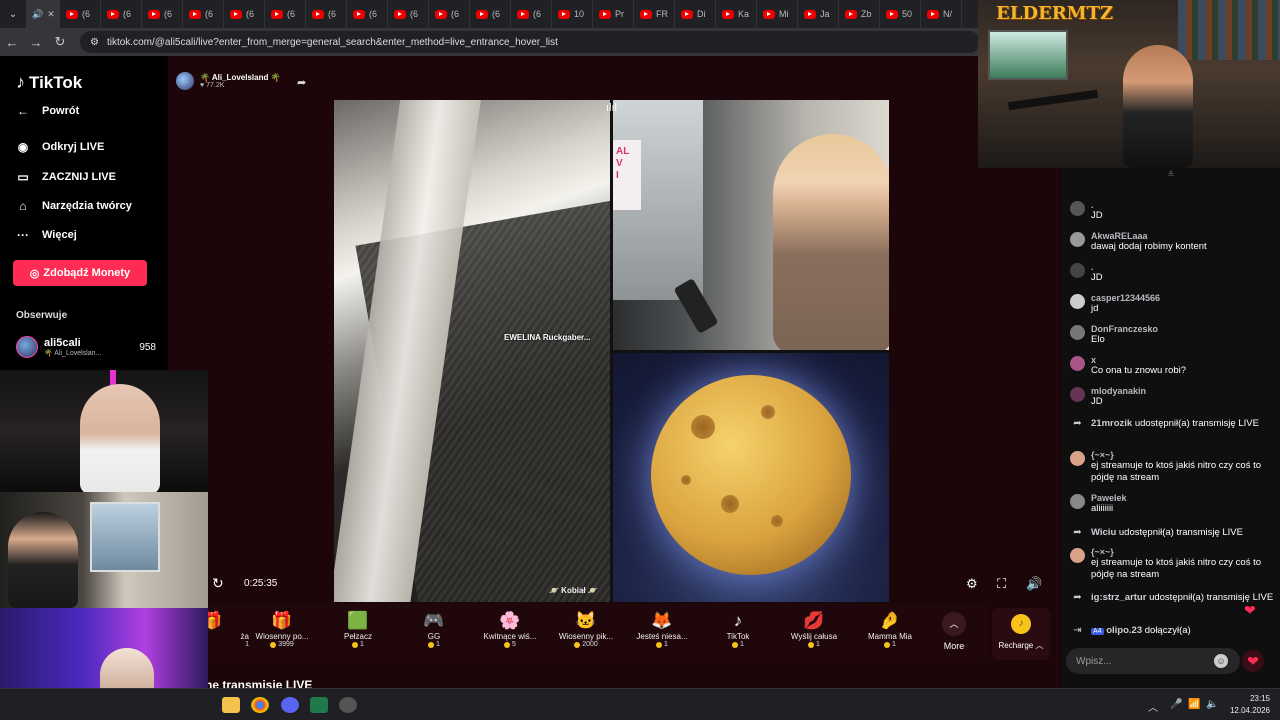 The width and height of the screenshot is (1280, 720). What do you see at coordinates (510, 629) in the screenshot?
I see `gift-item: 🌸 Kwitnące wiś... 5` at bounding box center [510, 629].